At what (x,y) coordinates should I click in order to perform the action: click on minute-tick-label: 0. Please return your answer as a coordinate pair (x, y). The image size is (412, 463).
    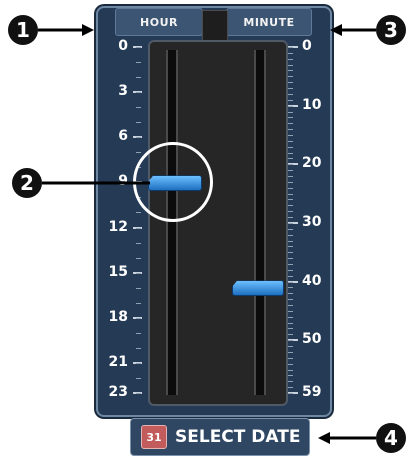
    Looking at the image, I should click on (307, 46).